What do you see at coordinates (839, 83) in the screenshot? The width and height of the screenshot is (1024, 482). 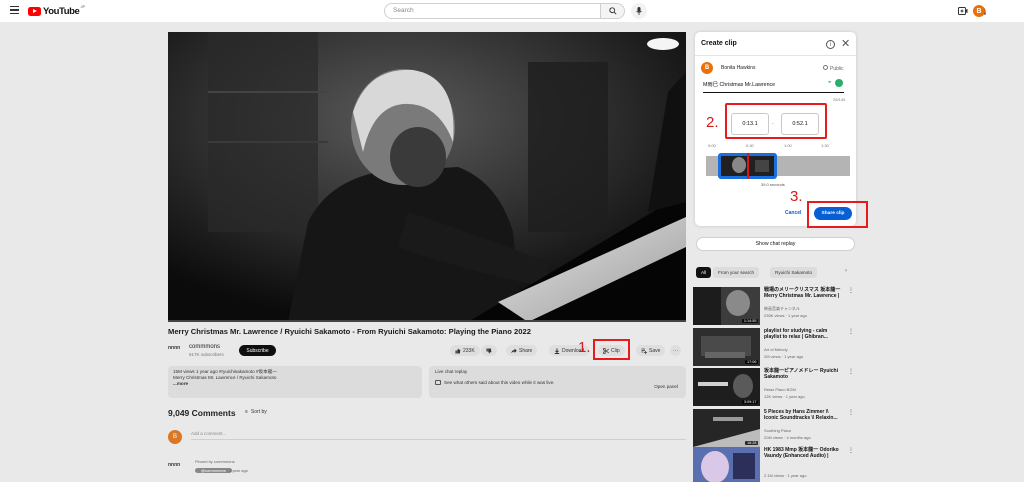 I see `emoji-icon` at bounding box center [839, 83].